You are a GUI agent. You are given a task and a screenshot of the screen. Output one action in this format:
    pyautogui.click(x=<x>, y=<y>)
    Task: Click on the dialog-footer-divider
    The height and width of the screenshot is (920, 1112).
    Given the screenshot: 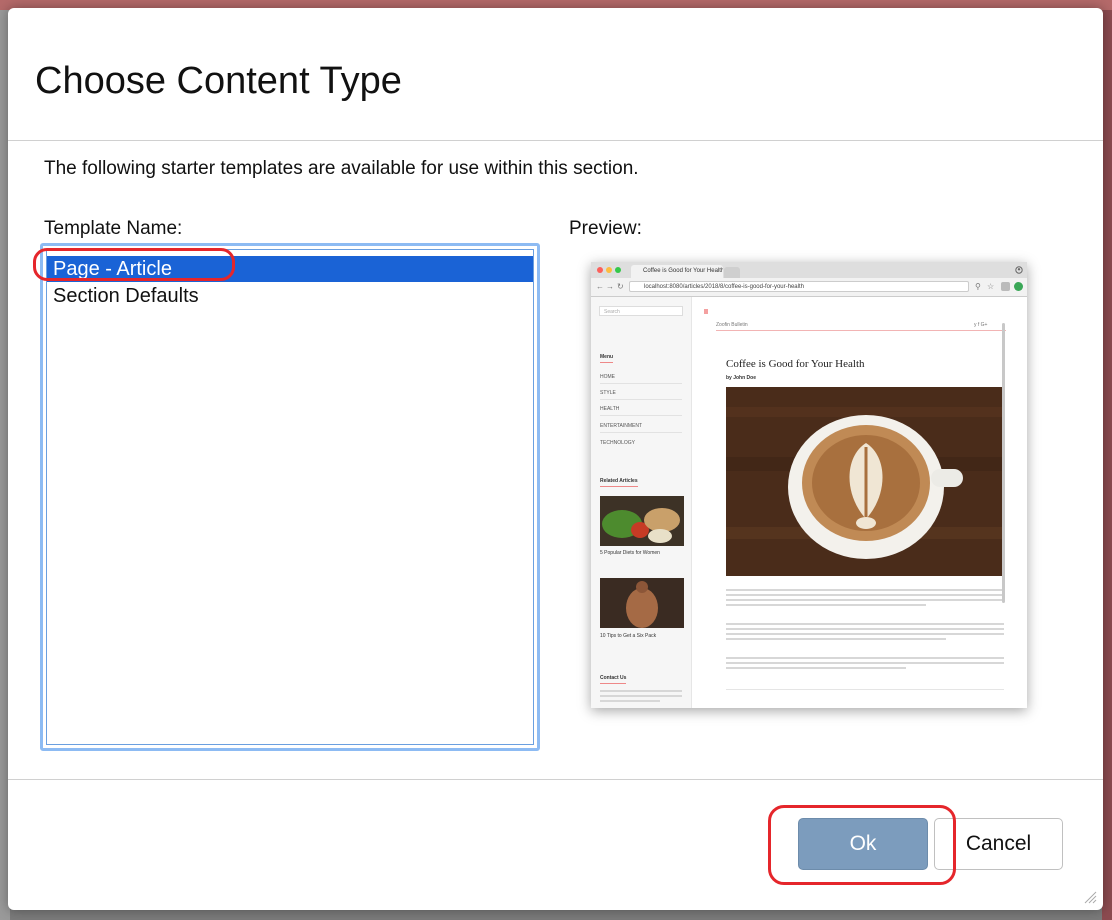 What is the action you would take?
    pyautogui.click(x=555, y=779)
    